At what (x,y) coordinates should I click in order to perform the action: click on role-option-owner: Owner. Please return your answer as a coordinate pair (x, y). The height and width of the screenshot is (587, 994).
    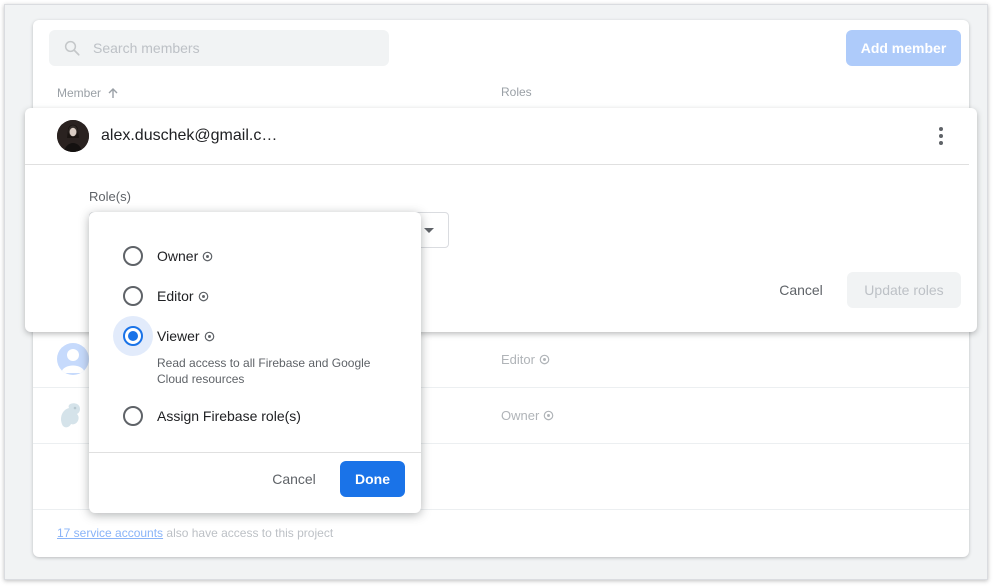
    Looking at the image, I should click on (261, 256).